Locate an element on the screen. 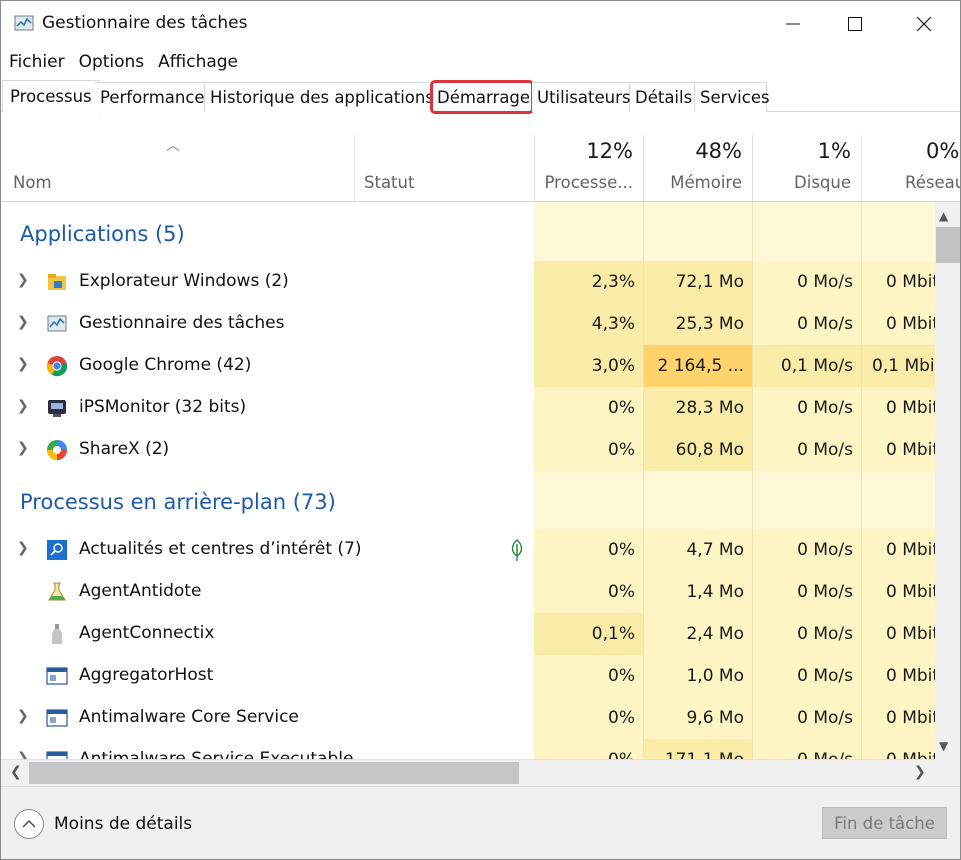  process-name: iPSMonitor (32 bits) is located at coordinates (163, 407).